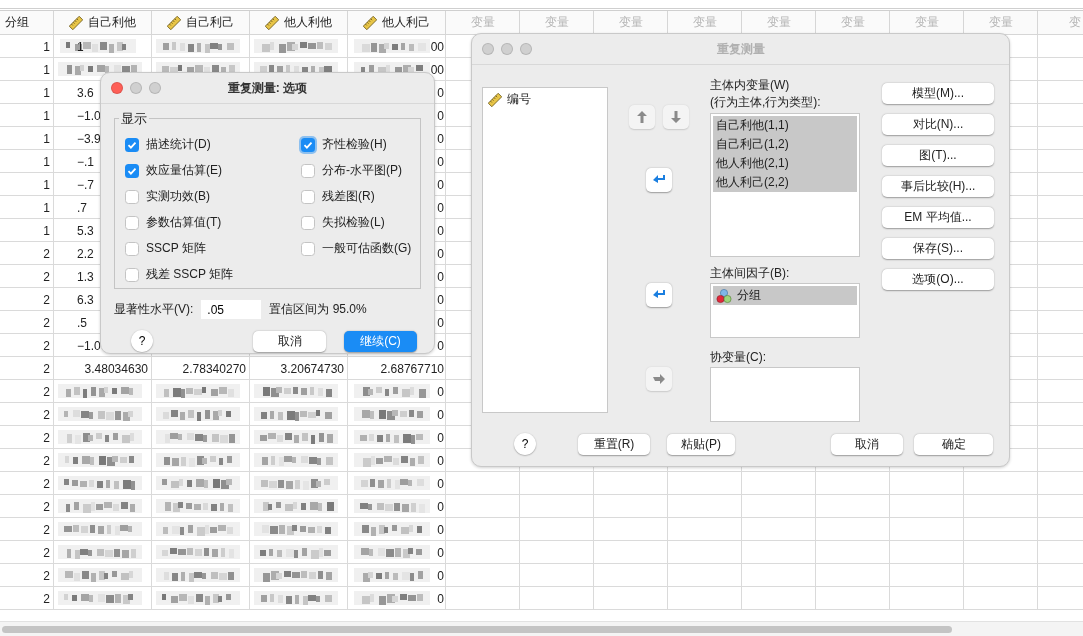 The image size is (1083, 636). I want to click on field-label: 协变量(C):, so click(738, 357).